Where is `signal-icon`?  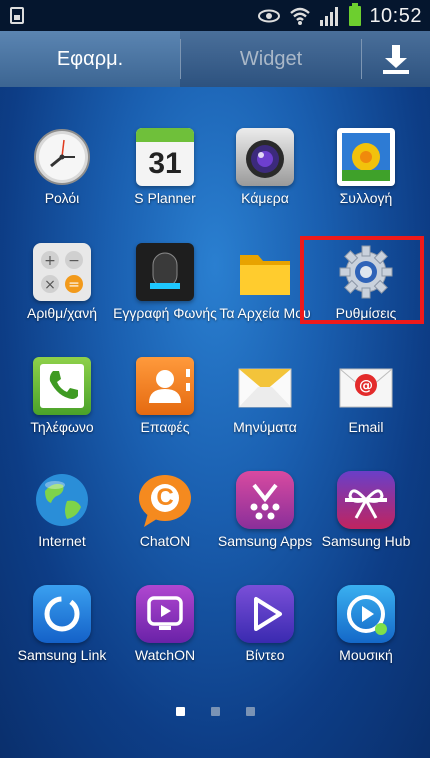 signal-icon is located at coordinates (329, 16).